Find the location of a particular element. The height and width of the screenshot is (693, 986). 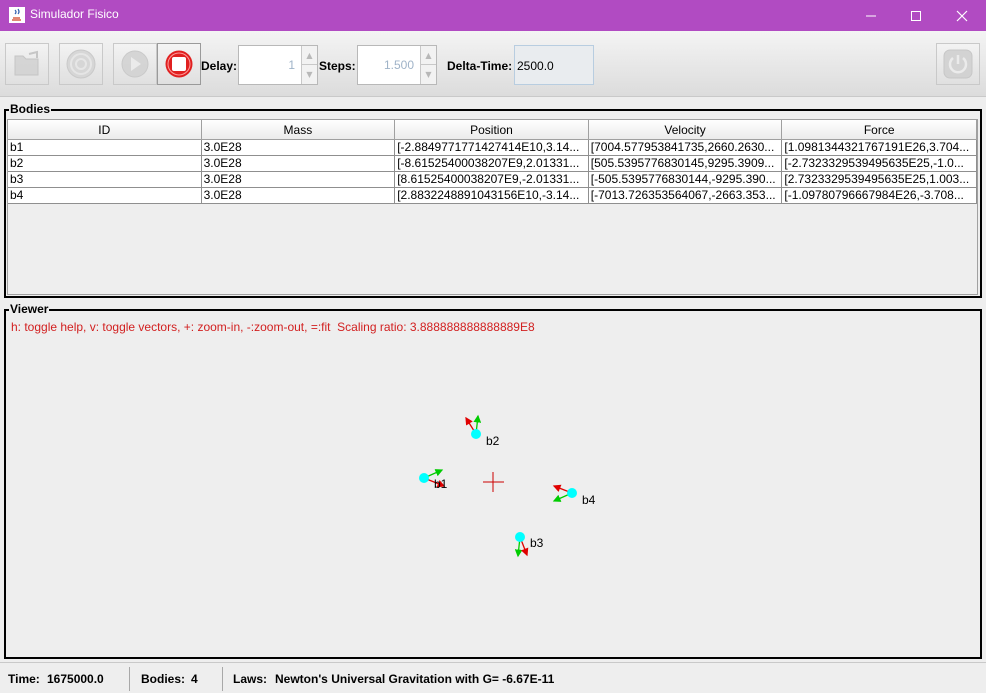

steps-decrement-arrow: ▼ is located at coordinates (428, 74).